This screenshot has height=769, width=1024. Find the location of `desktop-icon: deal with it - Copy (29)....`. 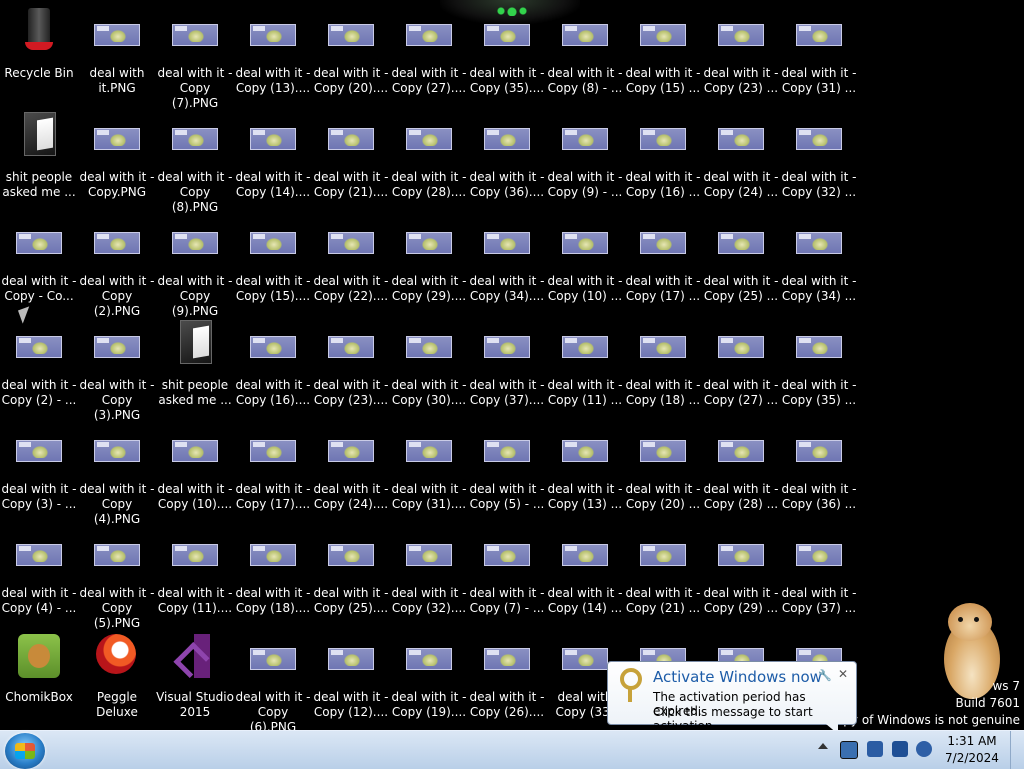

desktop-icon: deal with it - Copy (29).... is located at coordinates (429, 264).